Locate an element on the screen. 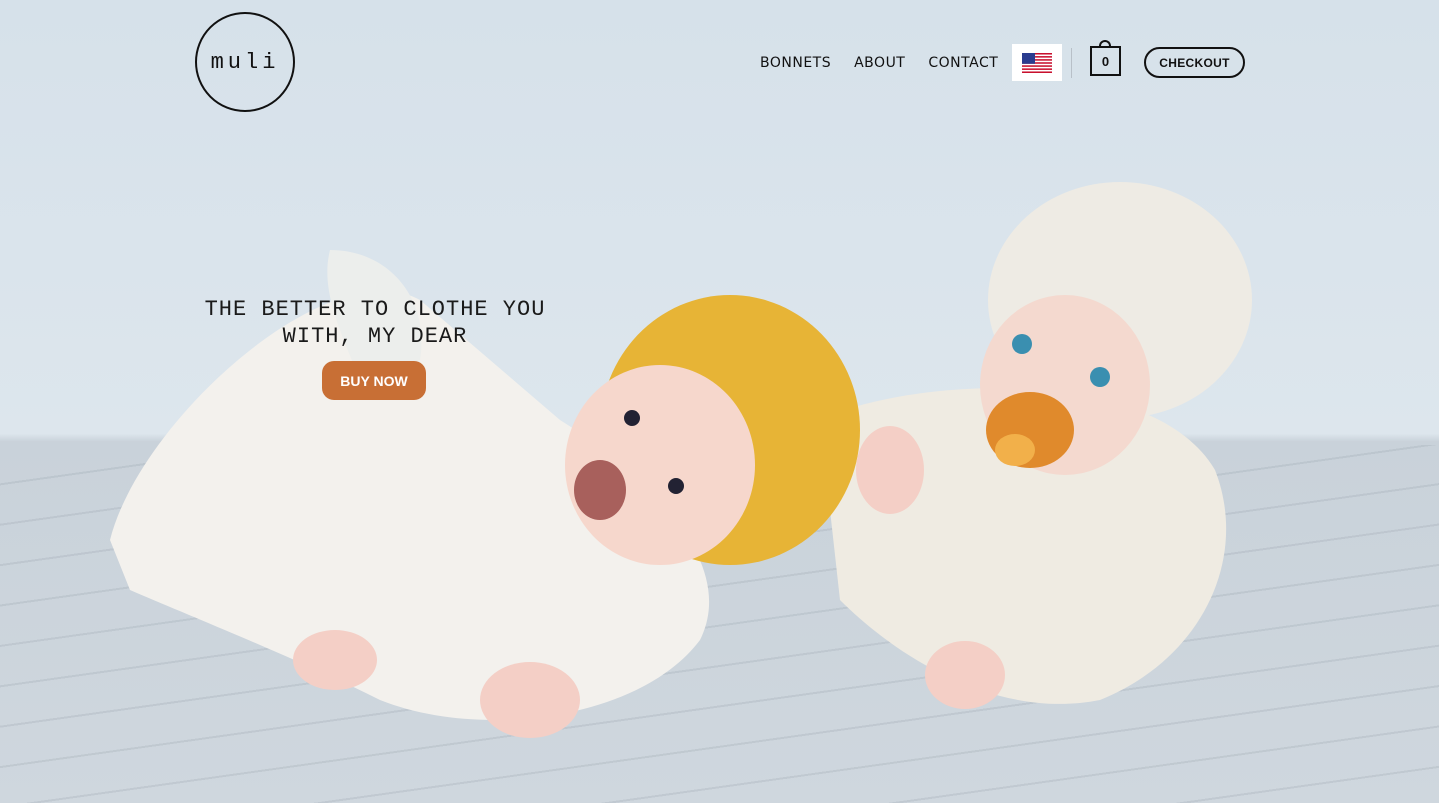 The width and height of the screenshot is (1439, 803). logo-text: muli is located at coordinates (245, 62).